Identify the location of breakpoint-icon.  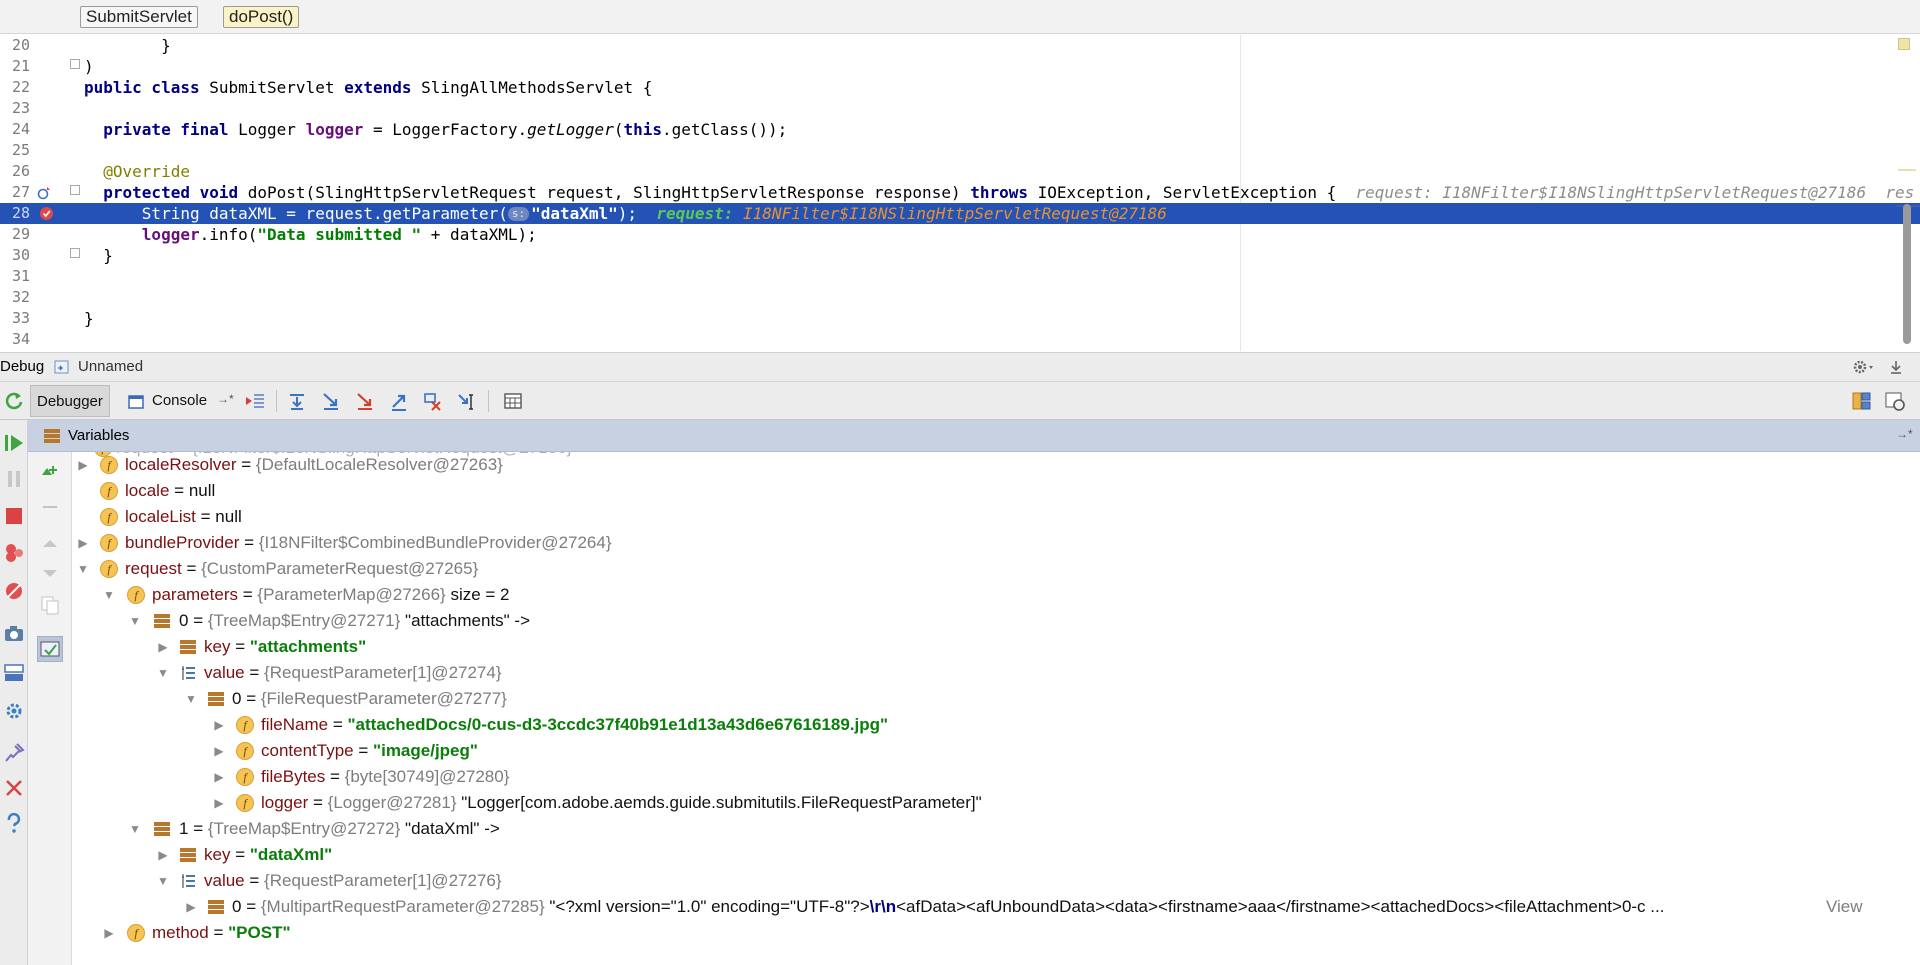
(46, 213).